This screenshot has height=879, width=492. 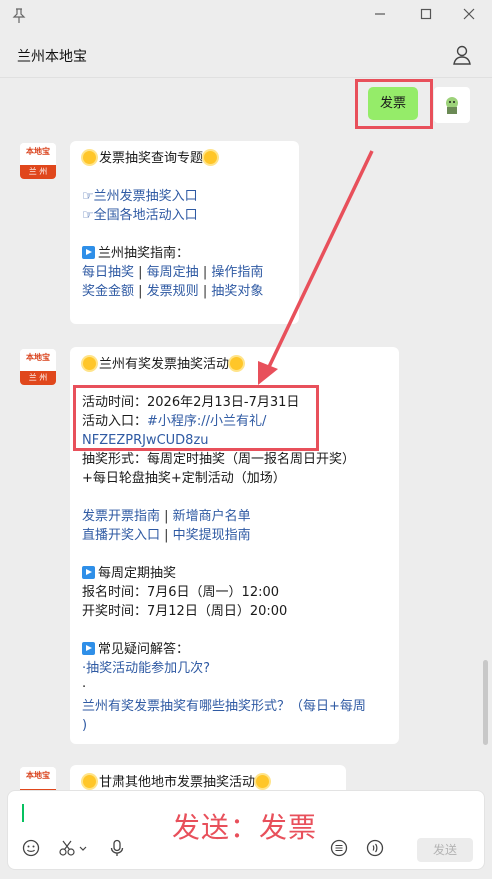 I want to click on invoice-rules-link: 发票规则, so click(x=173, y=291).